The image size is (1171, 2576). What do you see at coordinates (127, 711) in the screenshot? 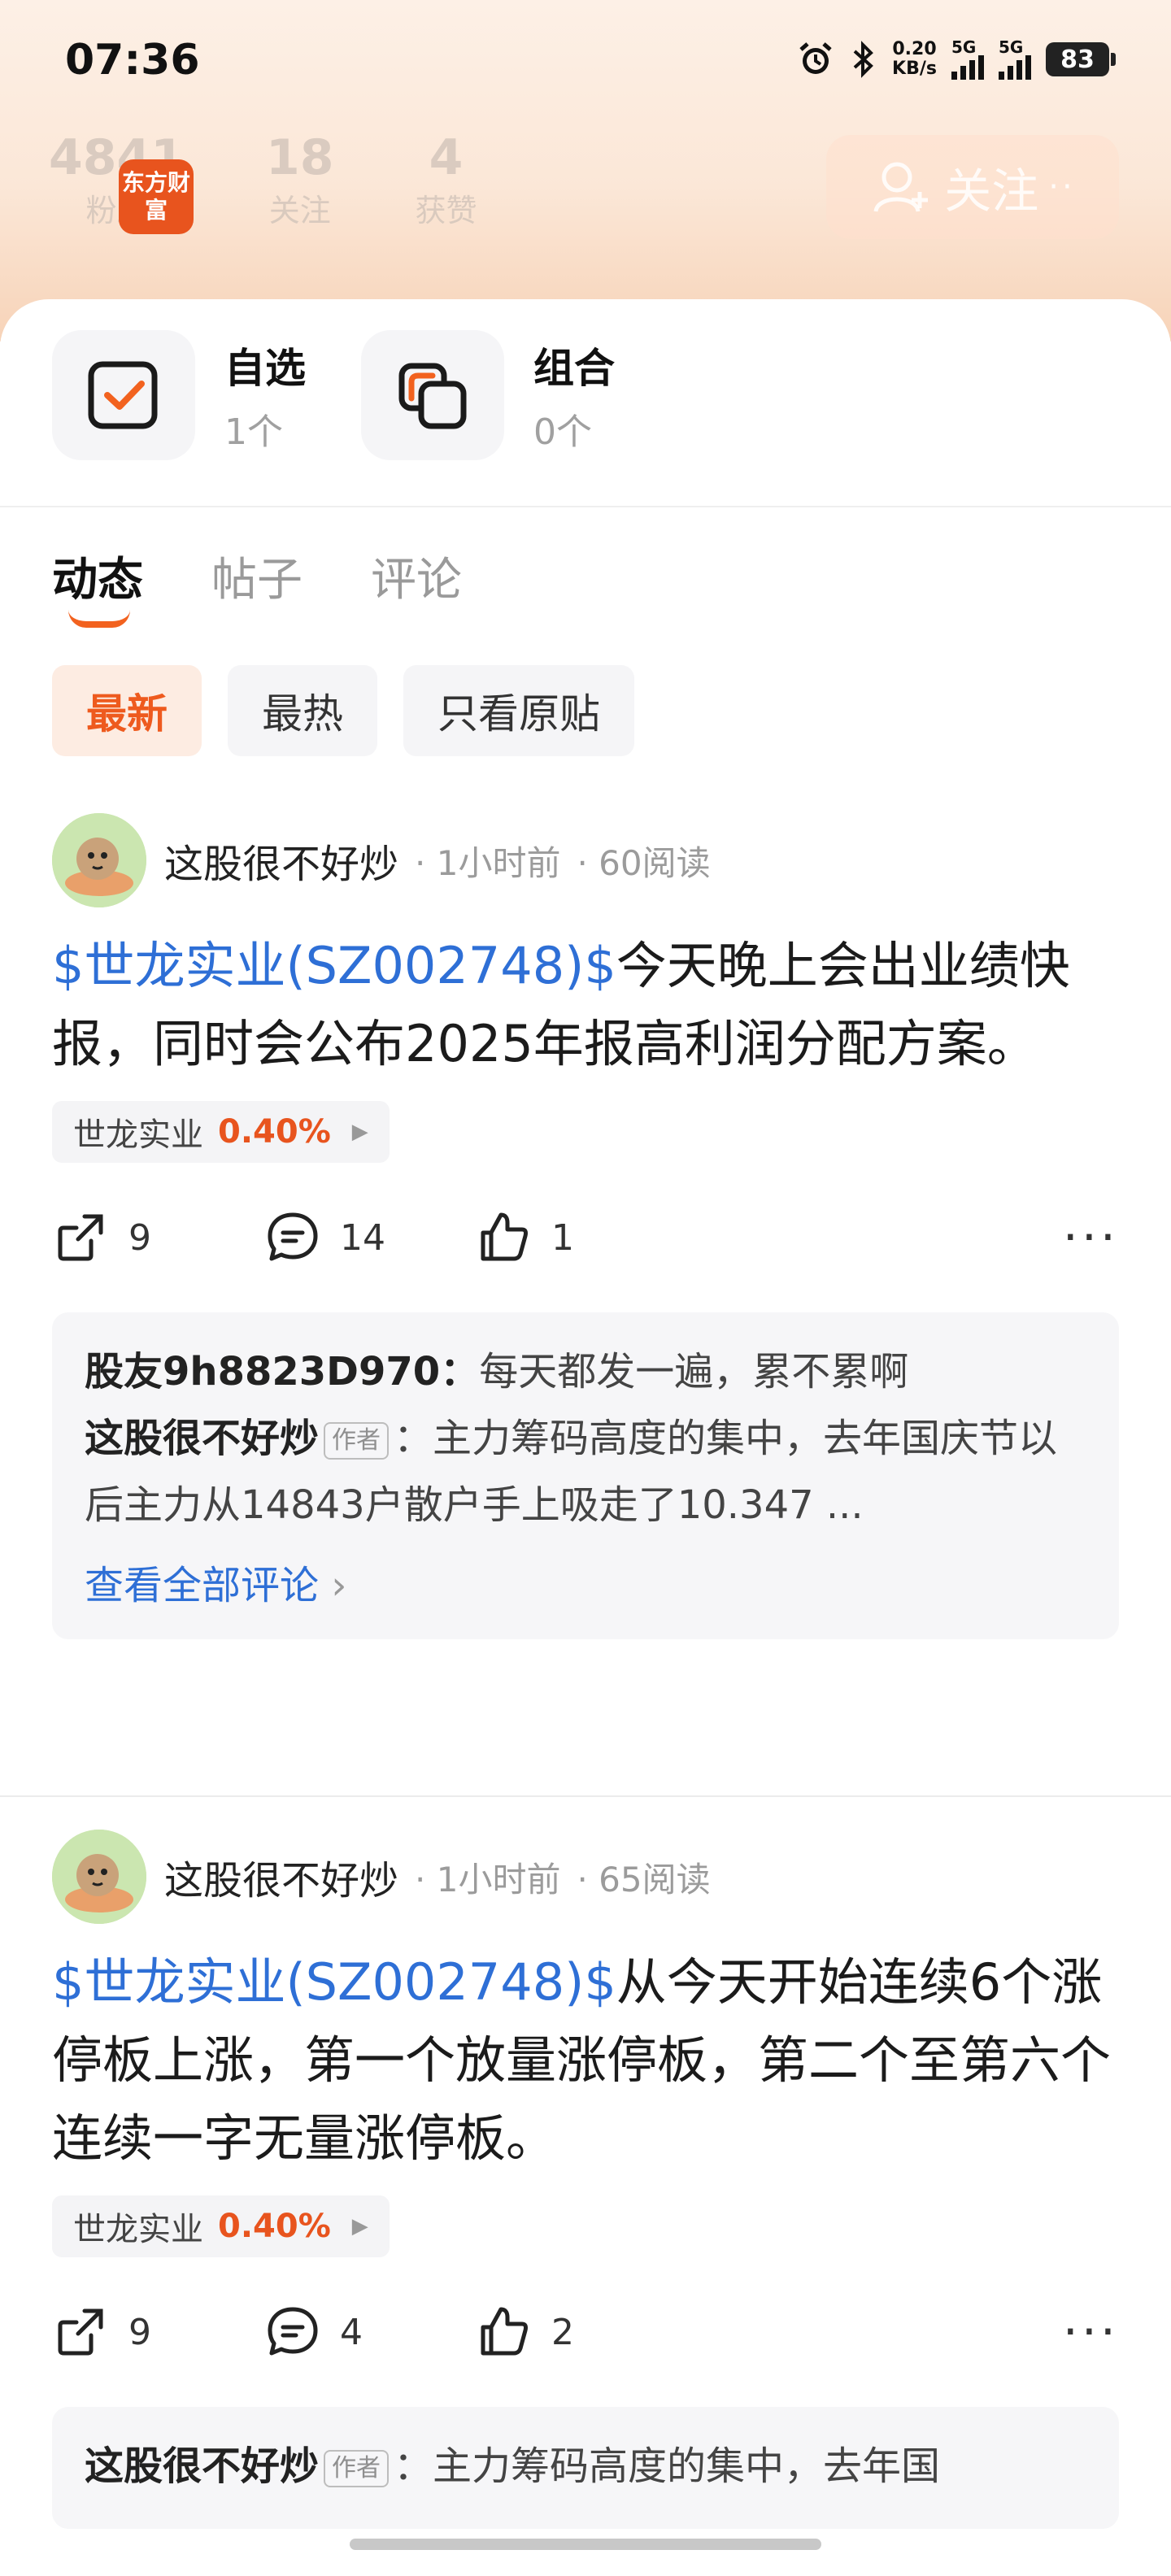
I see `filter-latest: 最新` at bounding box center [127, 711].